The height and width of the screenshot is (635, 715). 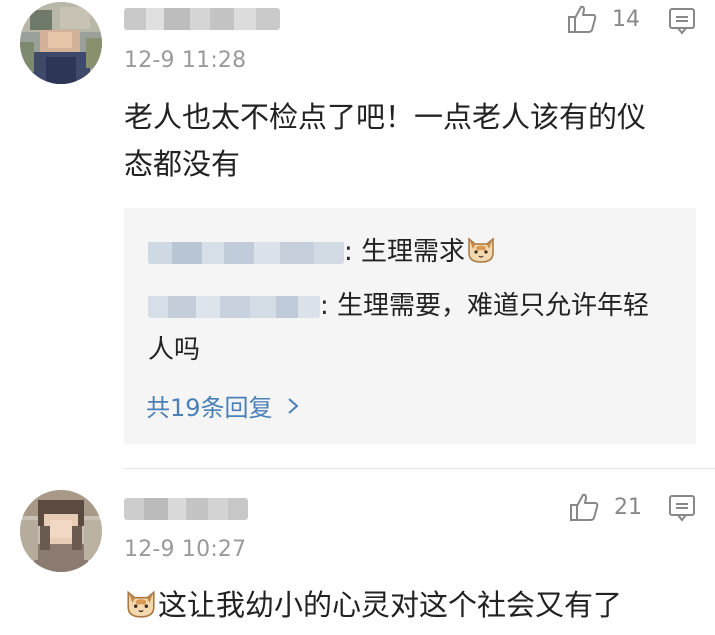 What do you see at coordinates (185, 60) in the screenshot?
I see `comment-time: 12-9 11:28` at bounding box center [185, 60].